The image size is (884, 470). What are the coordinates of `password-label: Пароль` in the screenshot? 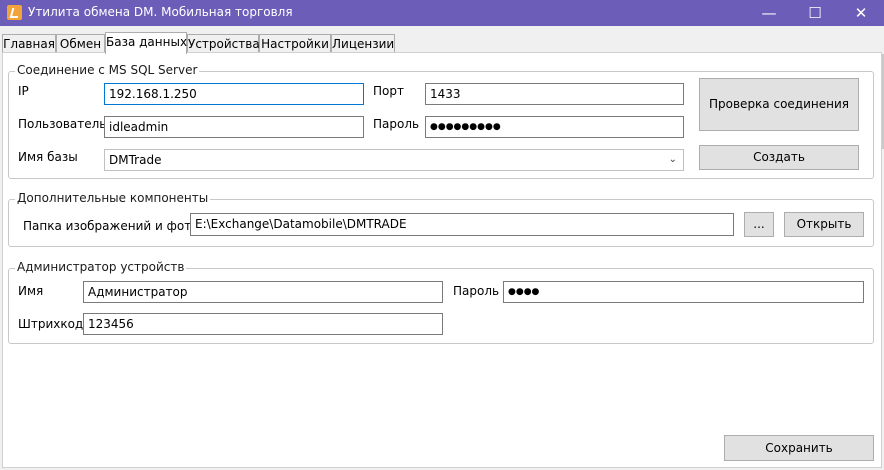 It's located at (396, 124).